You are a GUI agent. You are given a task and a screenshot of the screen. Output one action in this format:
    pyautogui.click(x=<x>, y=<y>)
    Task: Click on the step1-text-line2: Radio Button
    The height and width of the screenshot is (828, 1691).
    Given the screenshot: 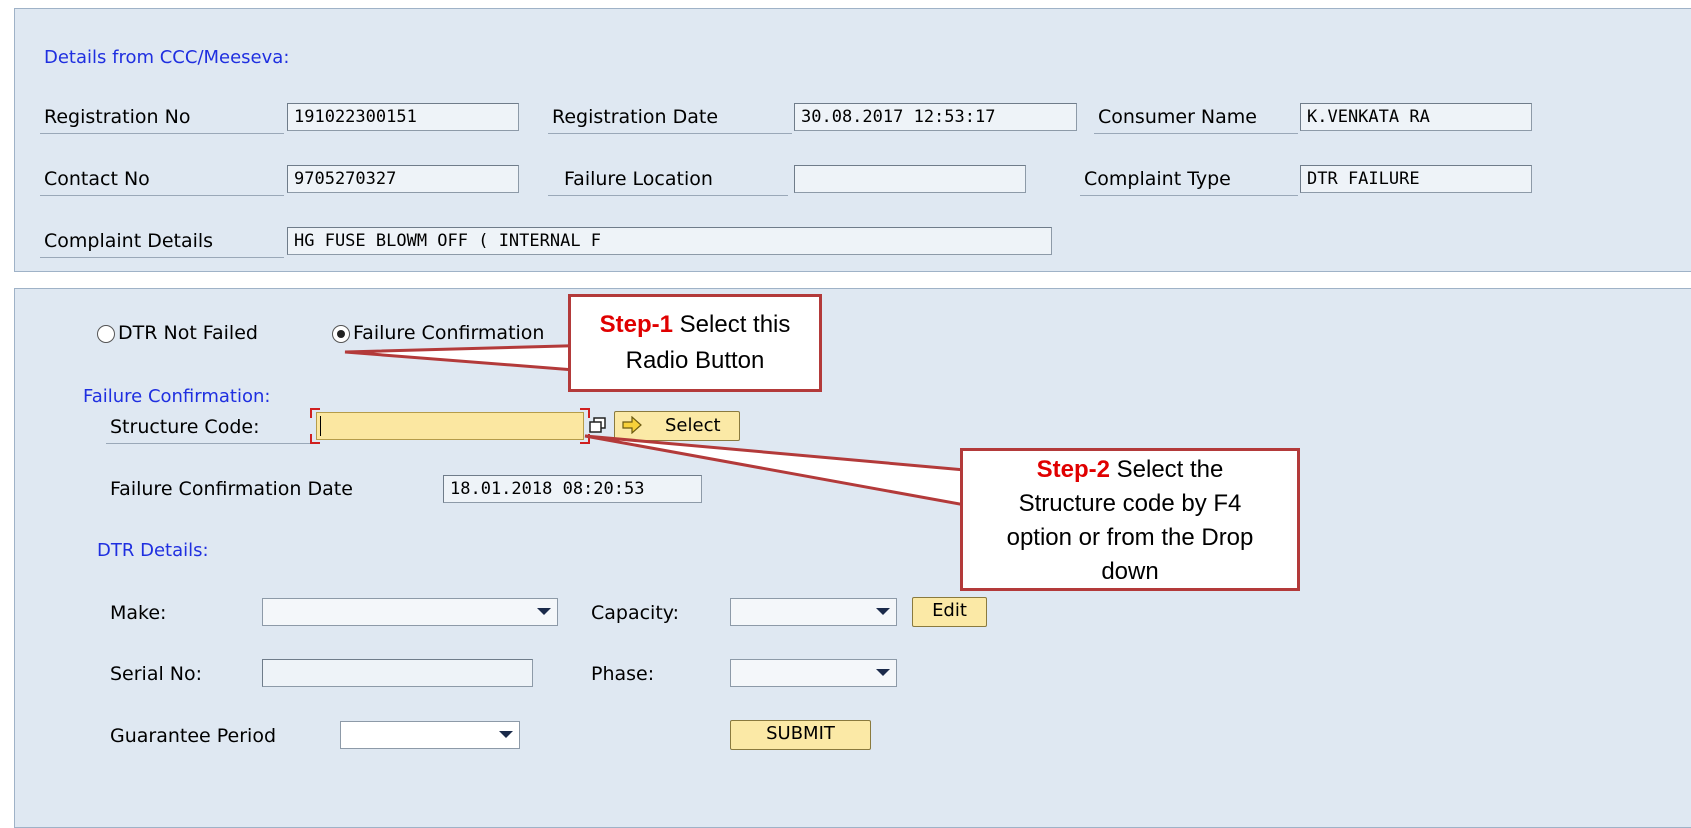 What is the action you would take?
    pyautogui.click(x=695, y=360)
    